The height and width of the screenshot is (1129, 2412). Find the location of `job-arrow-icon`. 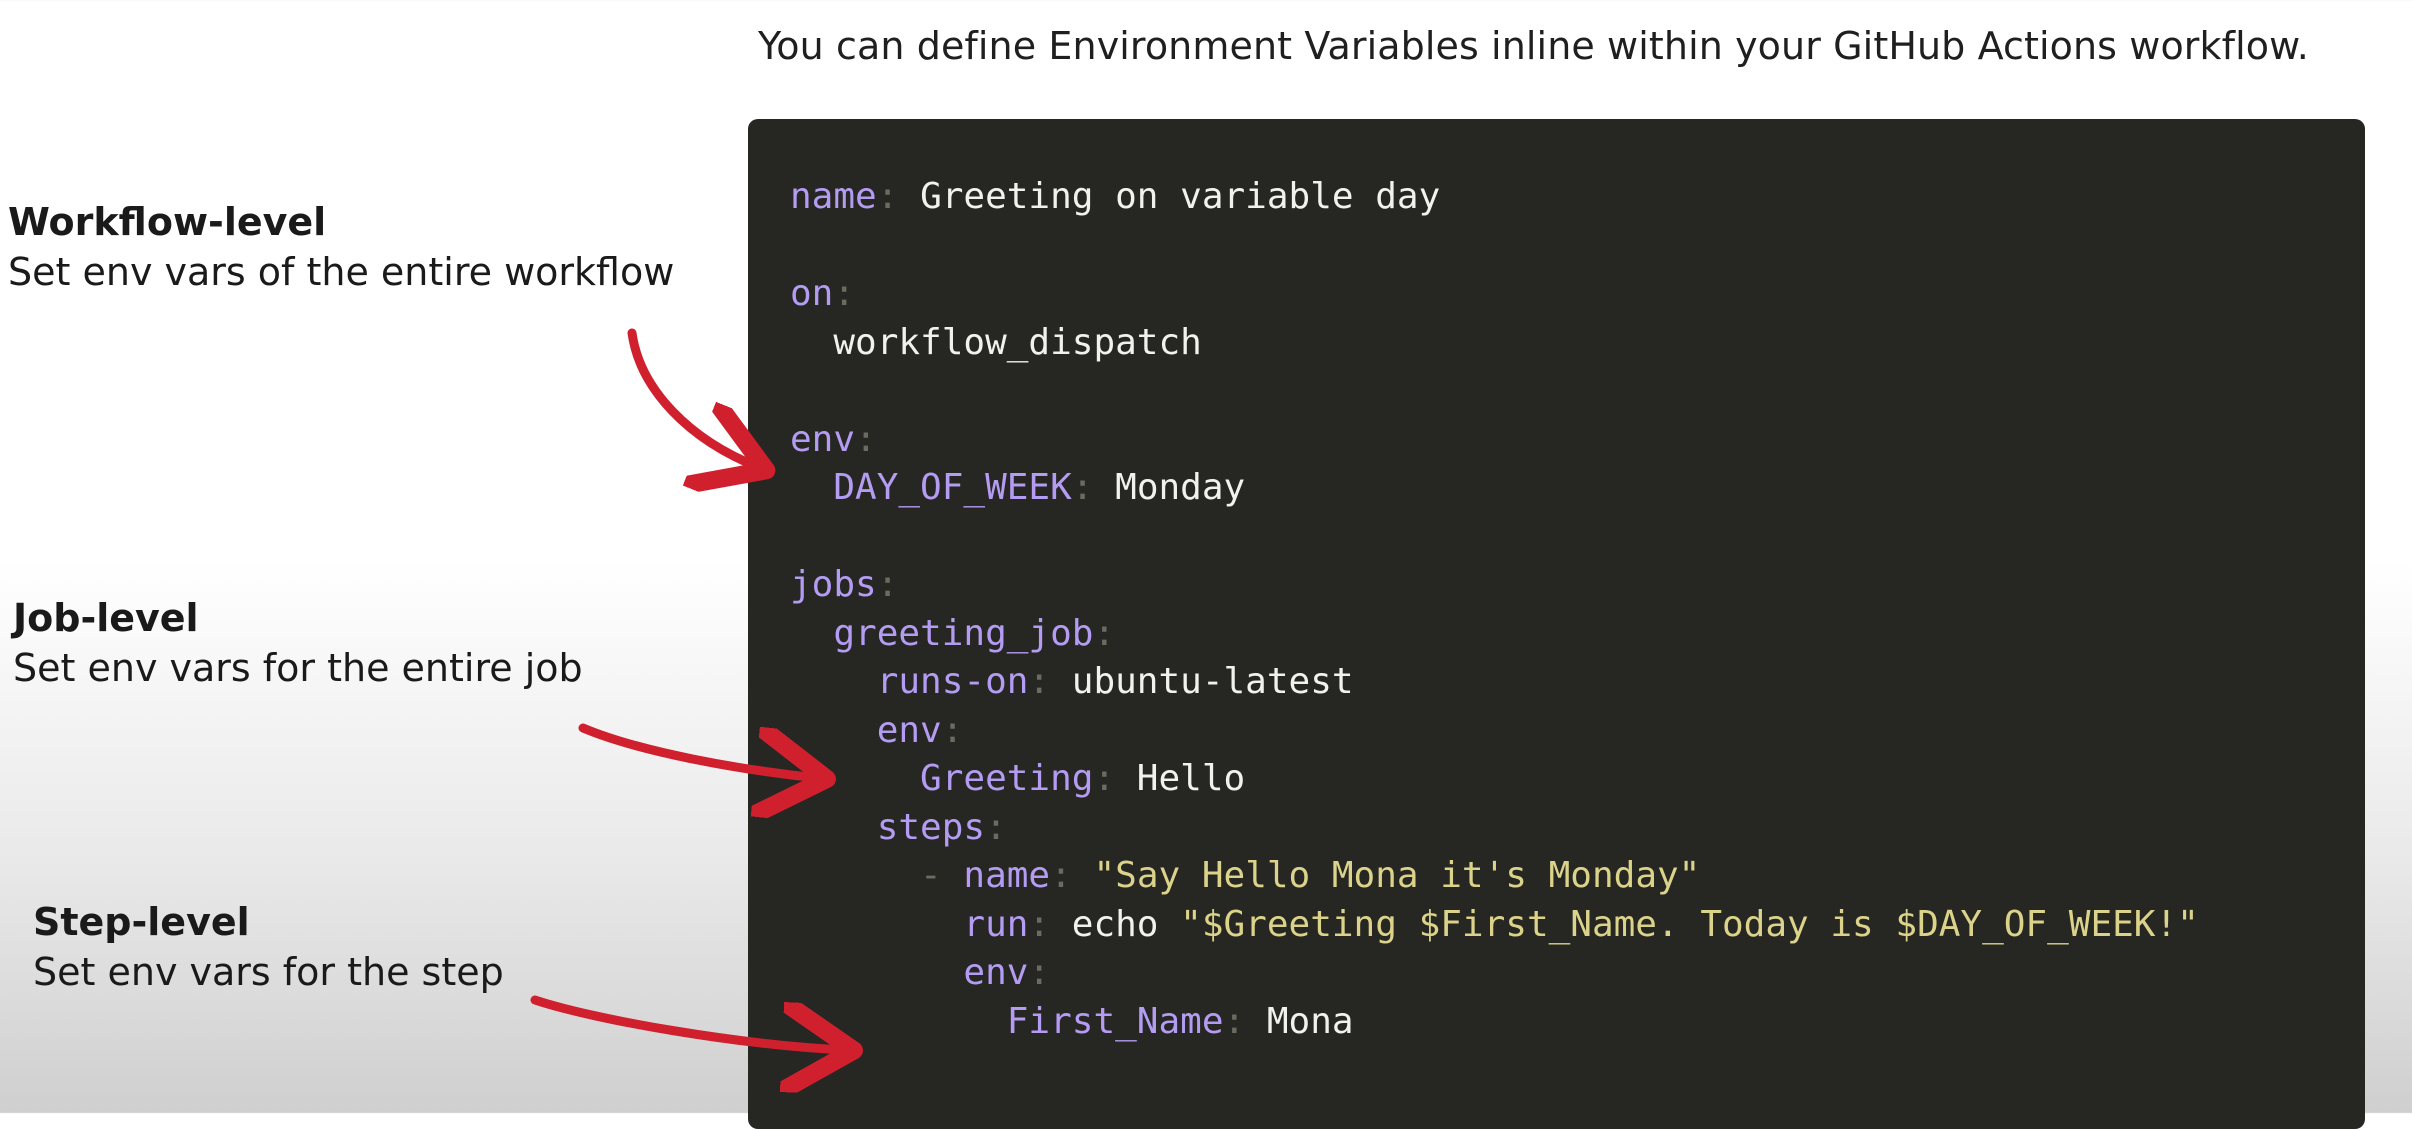

job-arrow-icon is located at coordinates (698, 750).